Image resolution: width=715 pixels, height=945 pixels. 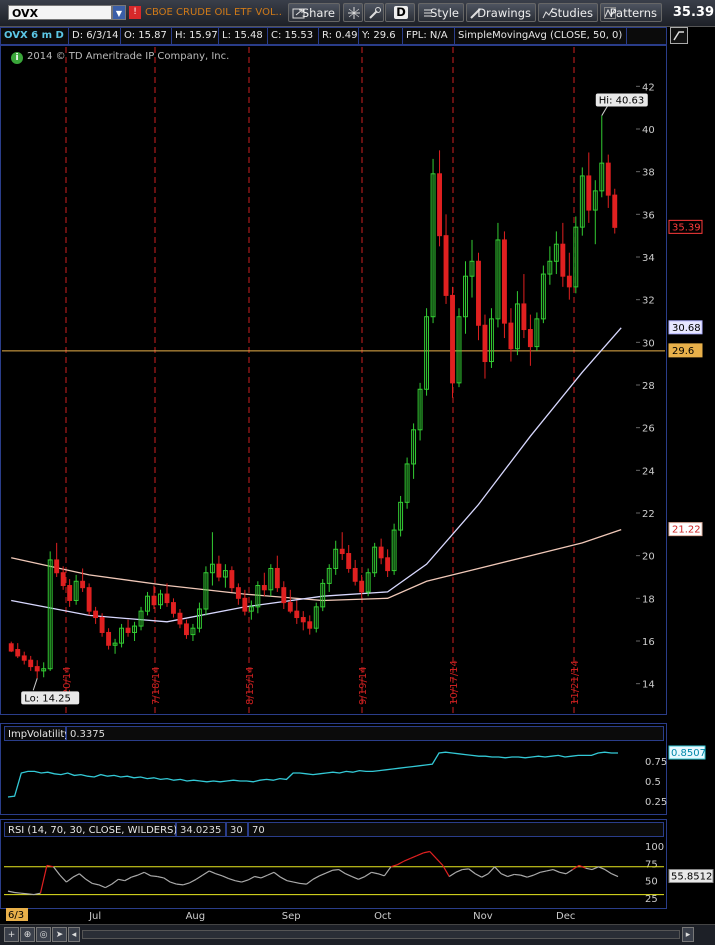 I want to click on start-date-label: 6/3, so click(x=16, y=915).